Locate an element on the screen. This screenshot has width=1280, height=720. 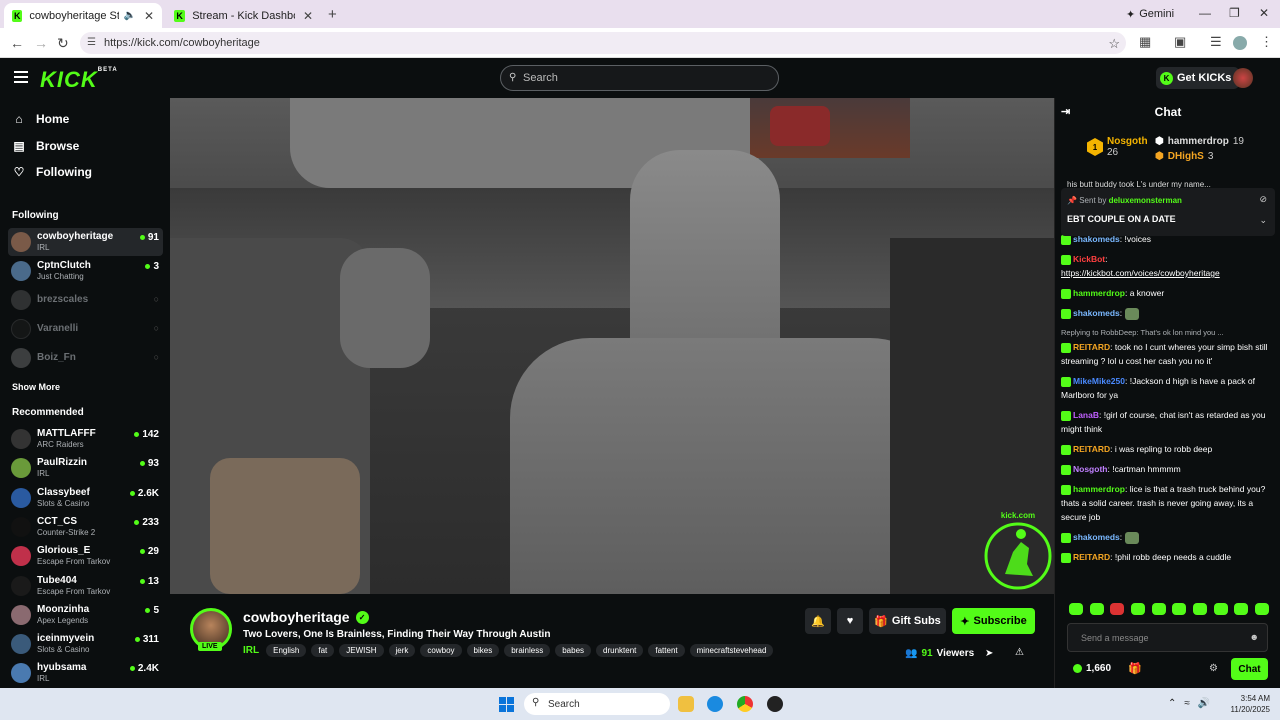
stream-tag: babes is located at coordinates (573, 650).